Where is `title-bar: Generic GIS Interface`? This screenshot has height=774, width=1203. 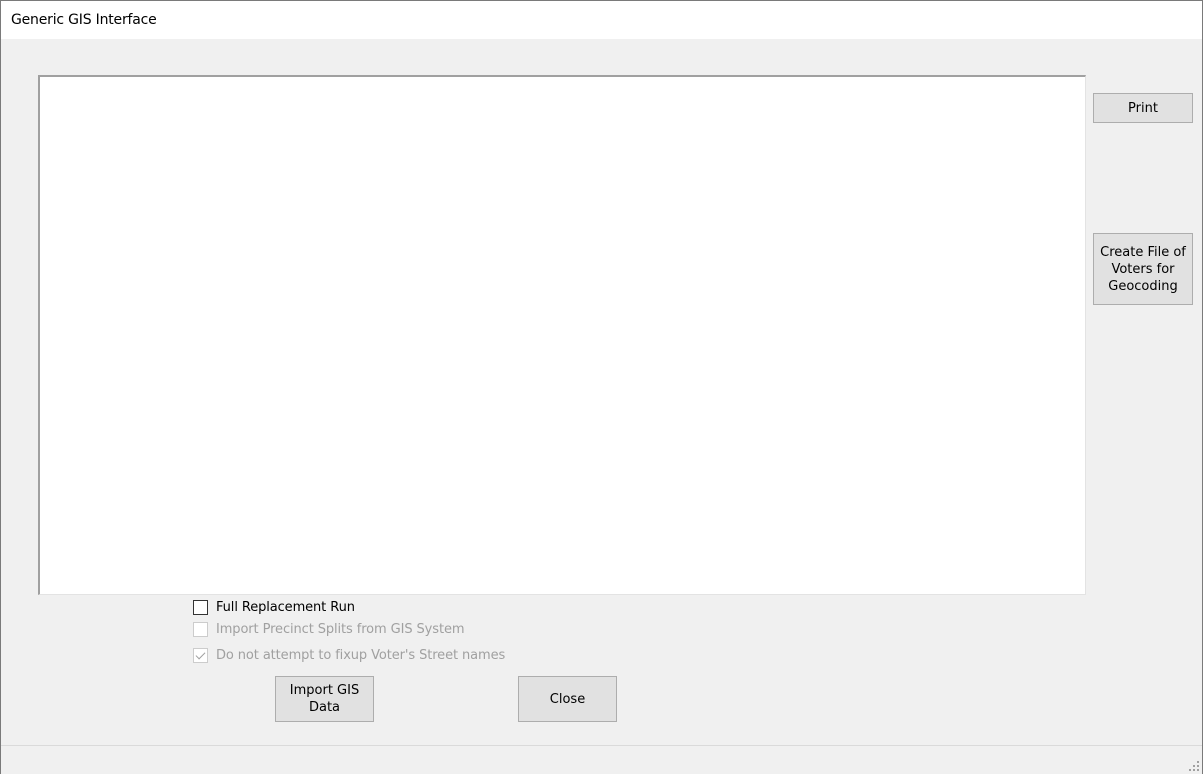 title-bar: Generic GIS Interface is located at coordinates (601, 20).